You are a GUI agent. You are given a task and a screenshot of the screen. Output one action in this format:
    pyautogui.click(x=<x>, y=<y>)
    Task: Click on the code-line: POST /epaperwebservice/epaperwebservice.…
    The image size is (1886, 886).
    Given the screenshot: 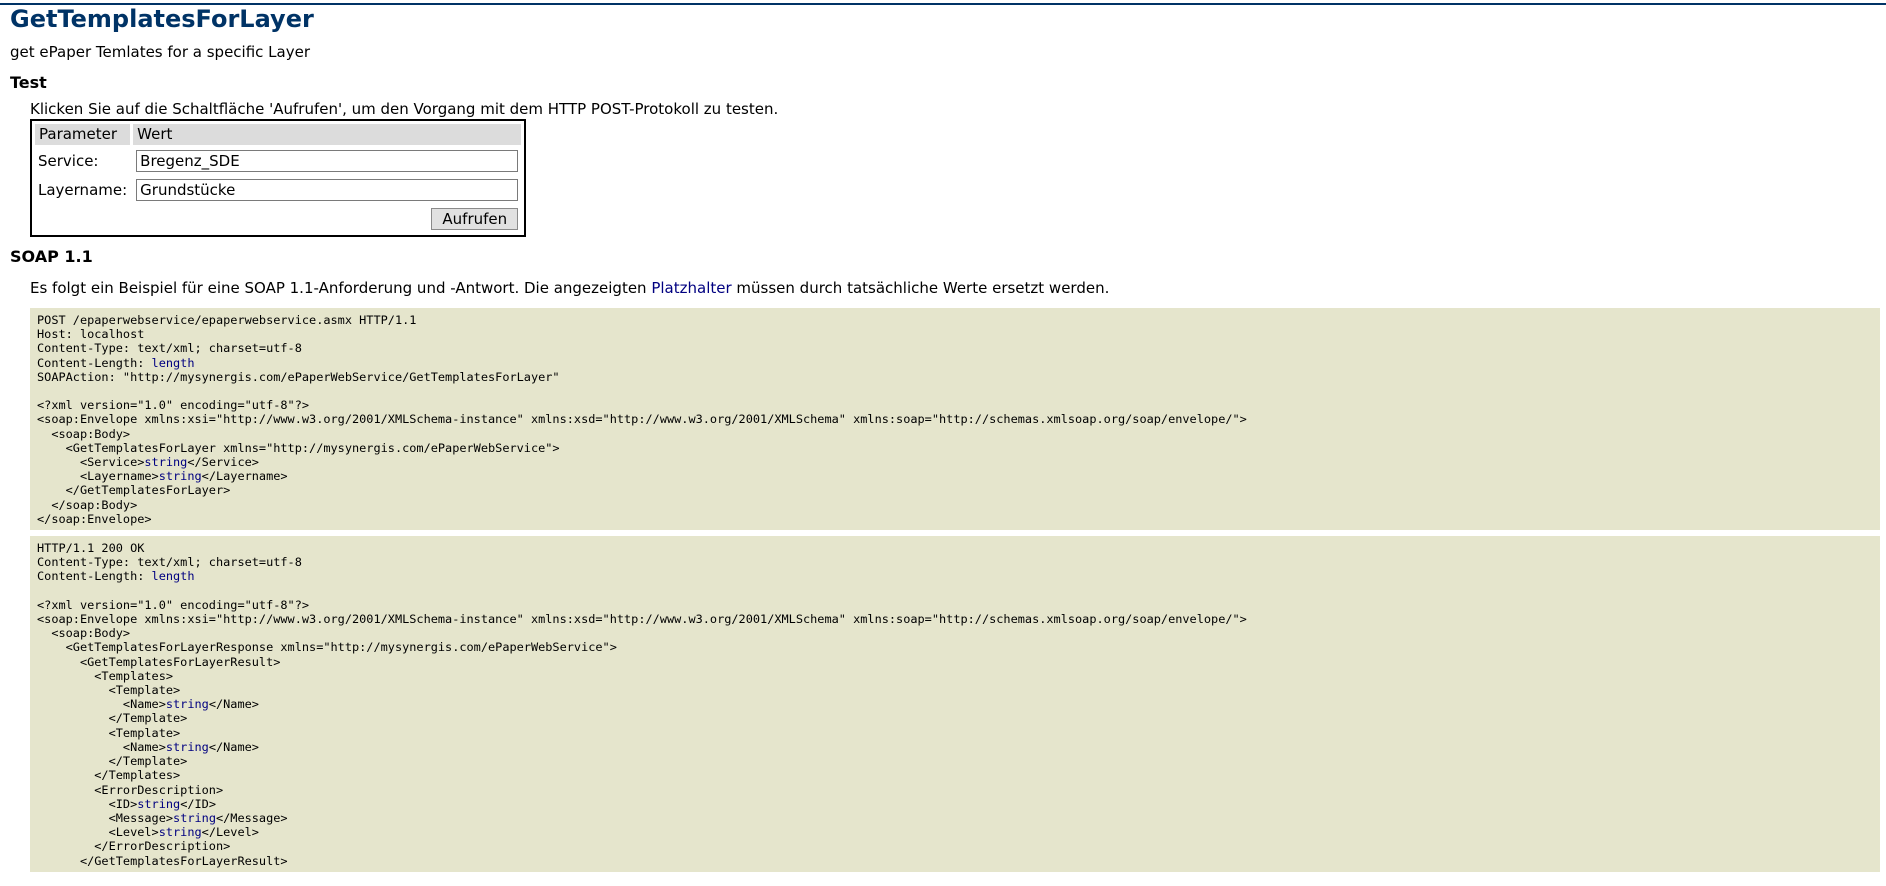 What is the action you would take?
    pyautogui.click(x=955, y=320)
    